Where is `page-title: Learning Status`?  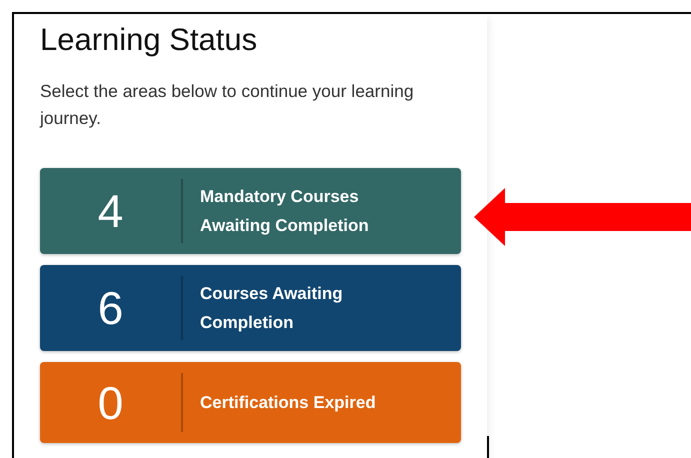 page-title: Learning Status is located at coordinates (149, 40).